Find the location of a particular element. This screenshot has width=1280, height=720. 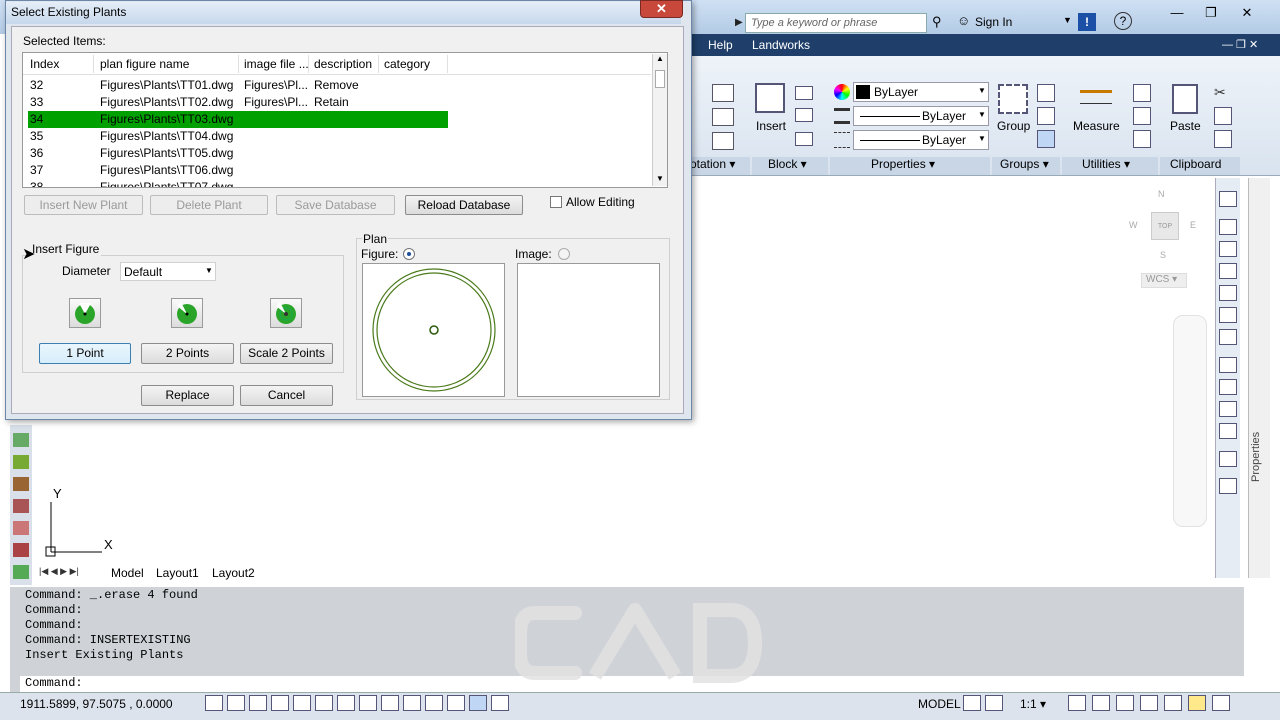

tab-nav-icons: |◀ ◀ ▶ ▶| is located at coordinates (59, 571).